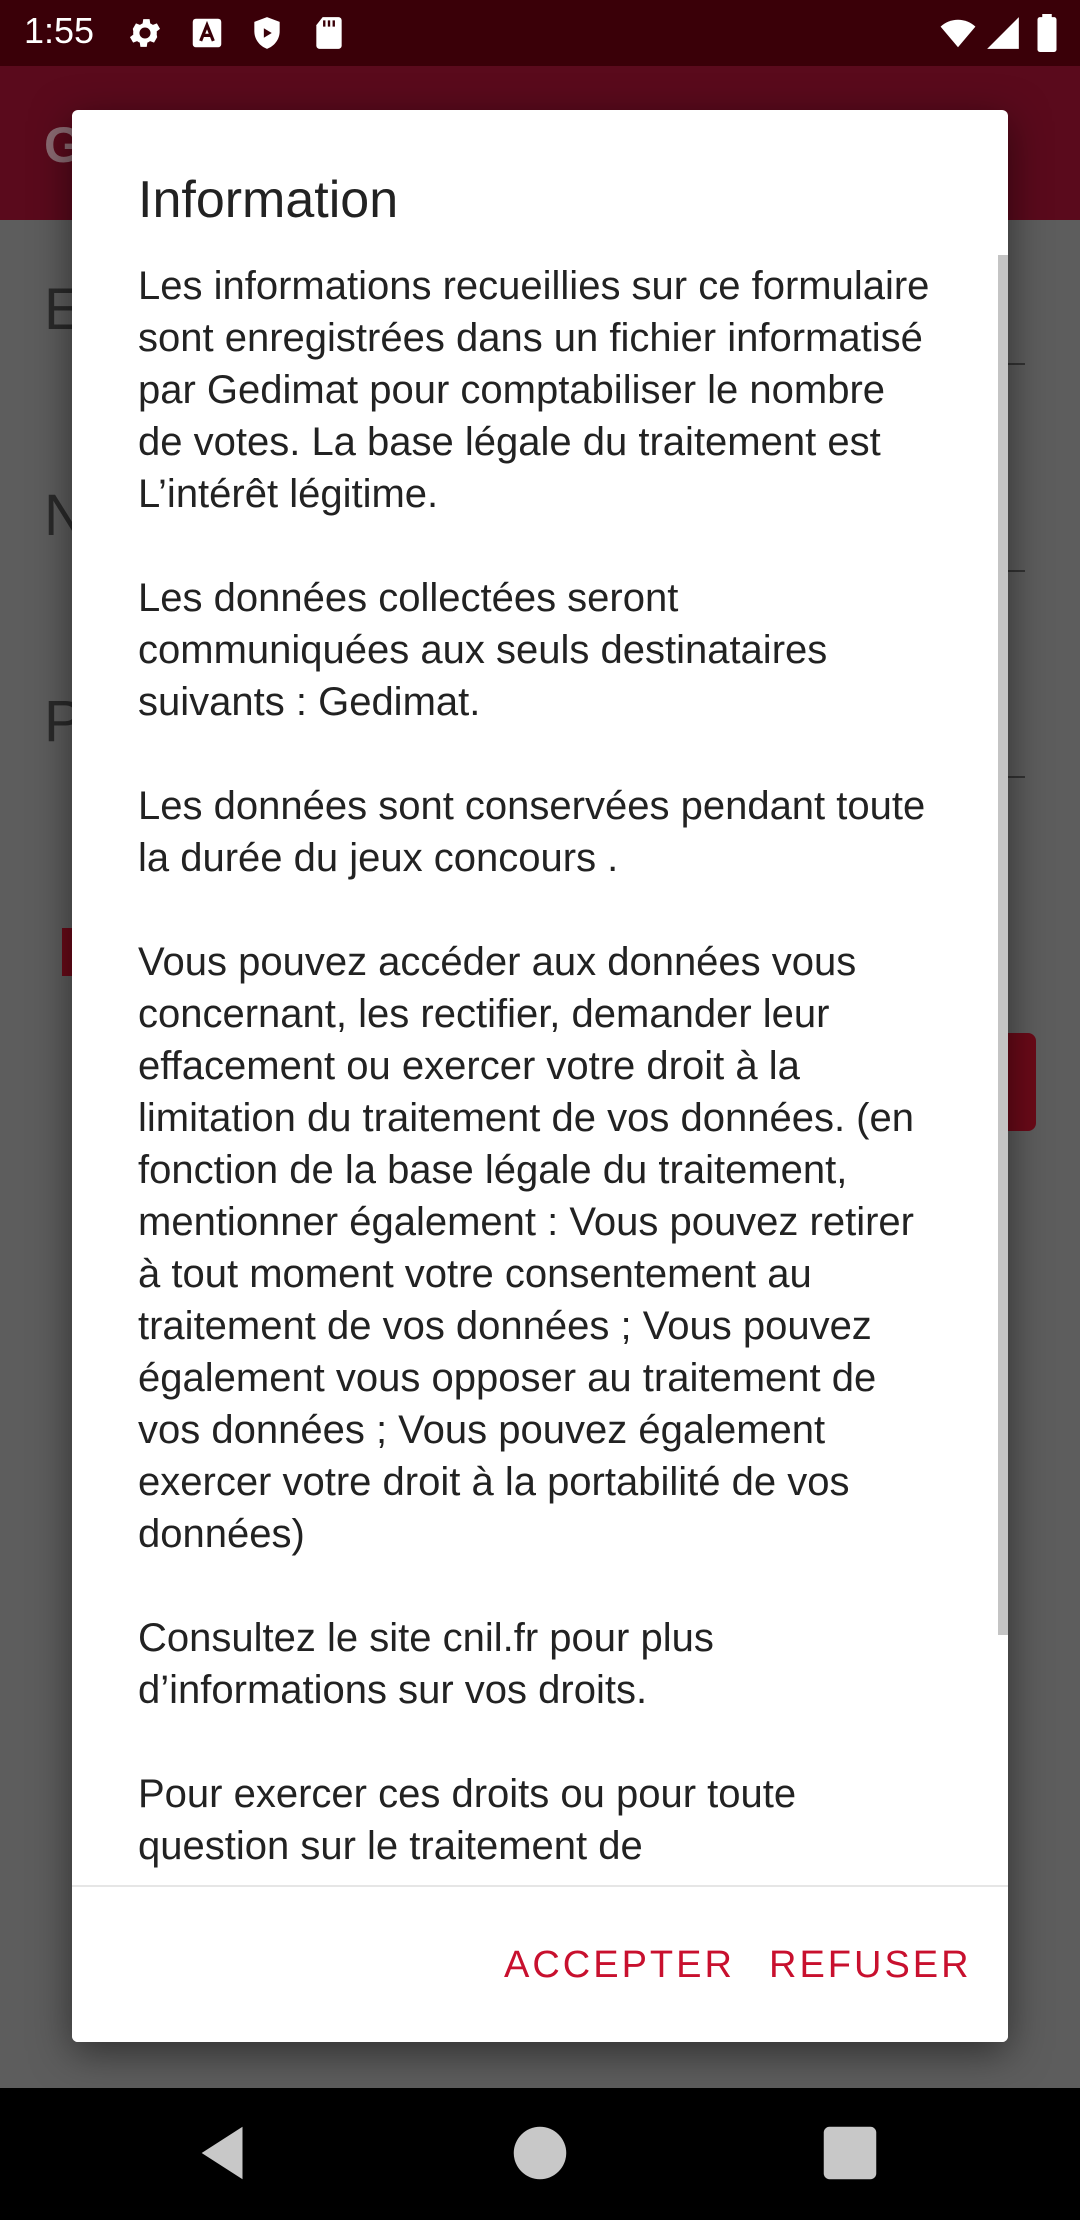 The height and width of the screenshot is (2220, 1080). What do you see at coordinates (225, 2153) in the screenshot?
I see `back-icon` at bounding box center [225, 2153].